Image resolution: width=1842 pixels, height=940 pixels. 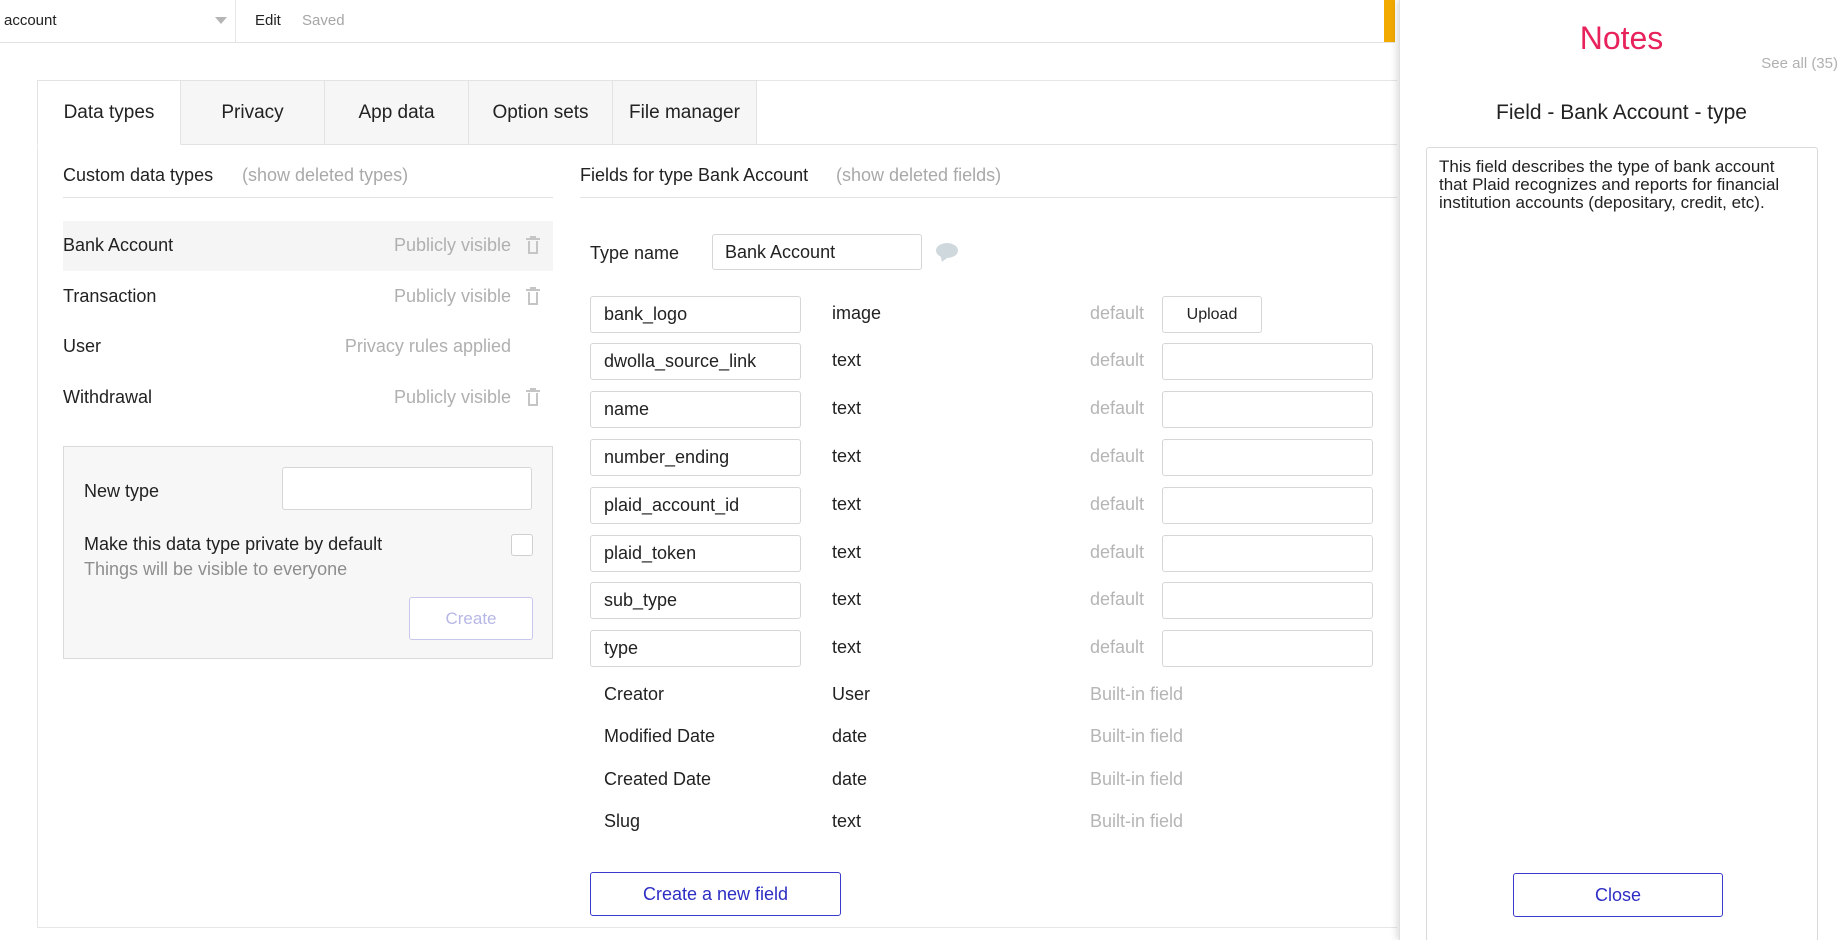 I want to click on notes-title: Notes, so click(x=1621, y=38).